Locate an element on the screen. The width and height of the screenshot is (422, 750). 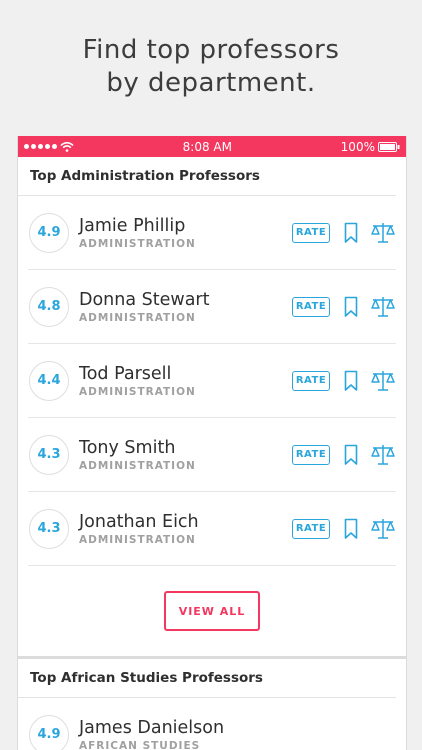
marketing-headline: Find top professors by department. is located at coordinates (211, 67).